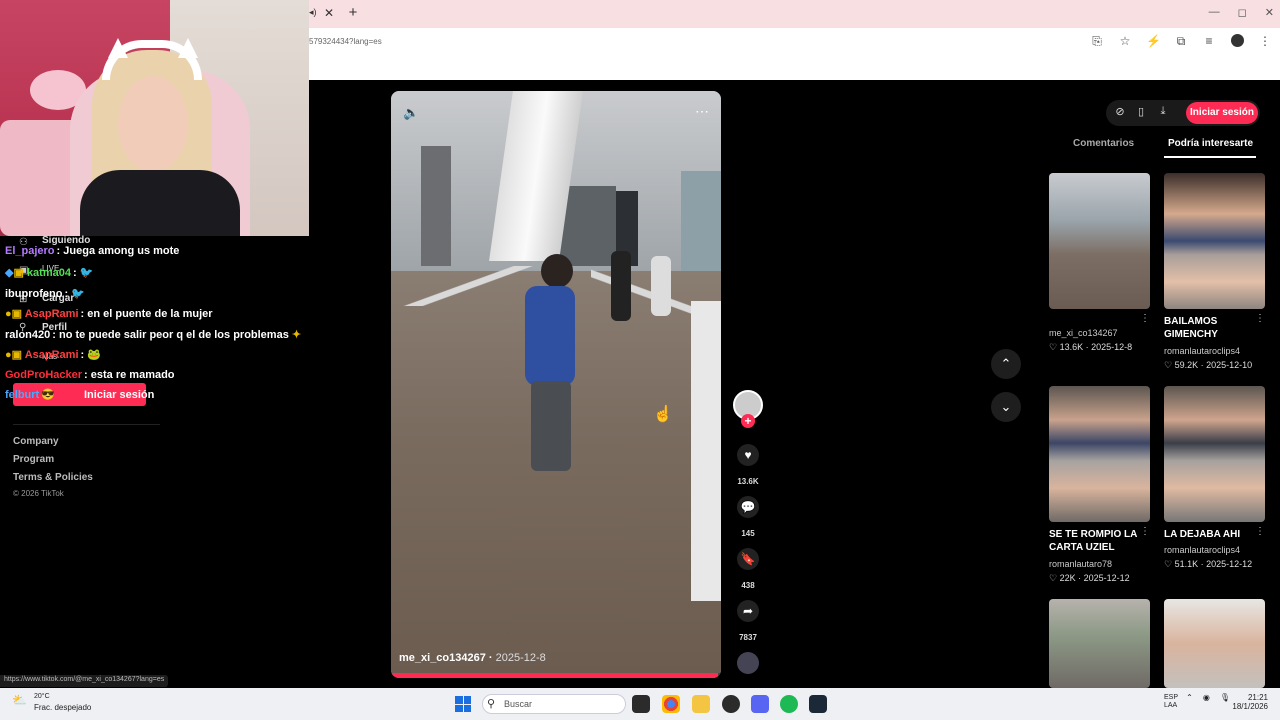 The height and width of the screenshot is (720, 1280). What do you see at coordinates (671, 704) in the screenshot?
I see `chrome-icon` at bounding box center [671, 704].